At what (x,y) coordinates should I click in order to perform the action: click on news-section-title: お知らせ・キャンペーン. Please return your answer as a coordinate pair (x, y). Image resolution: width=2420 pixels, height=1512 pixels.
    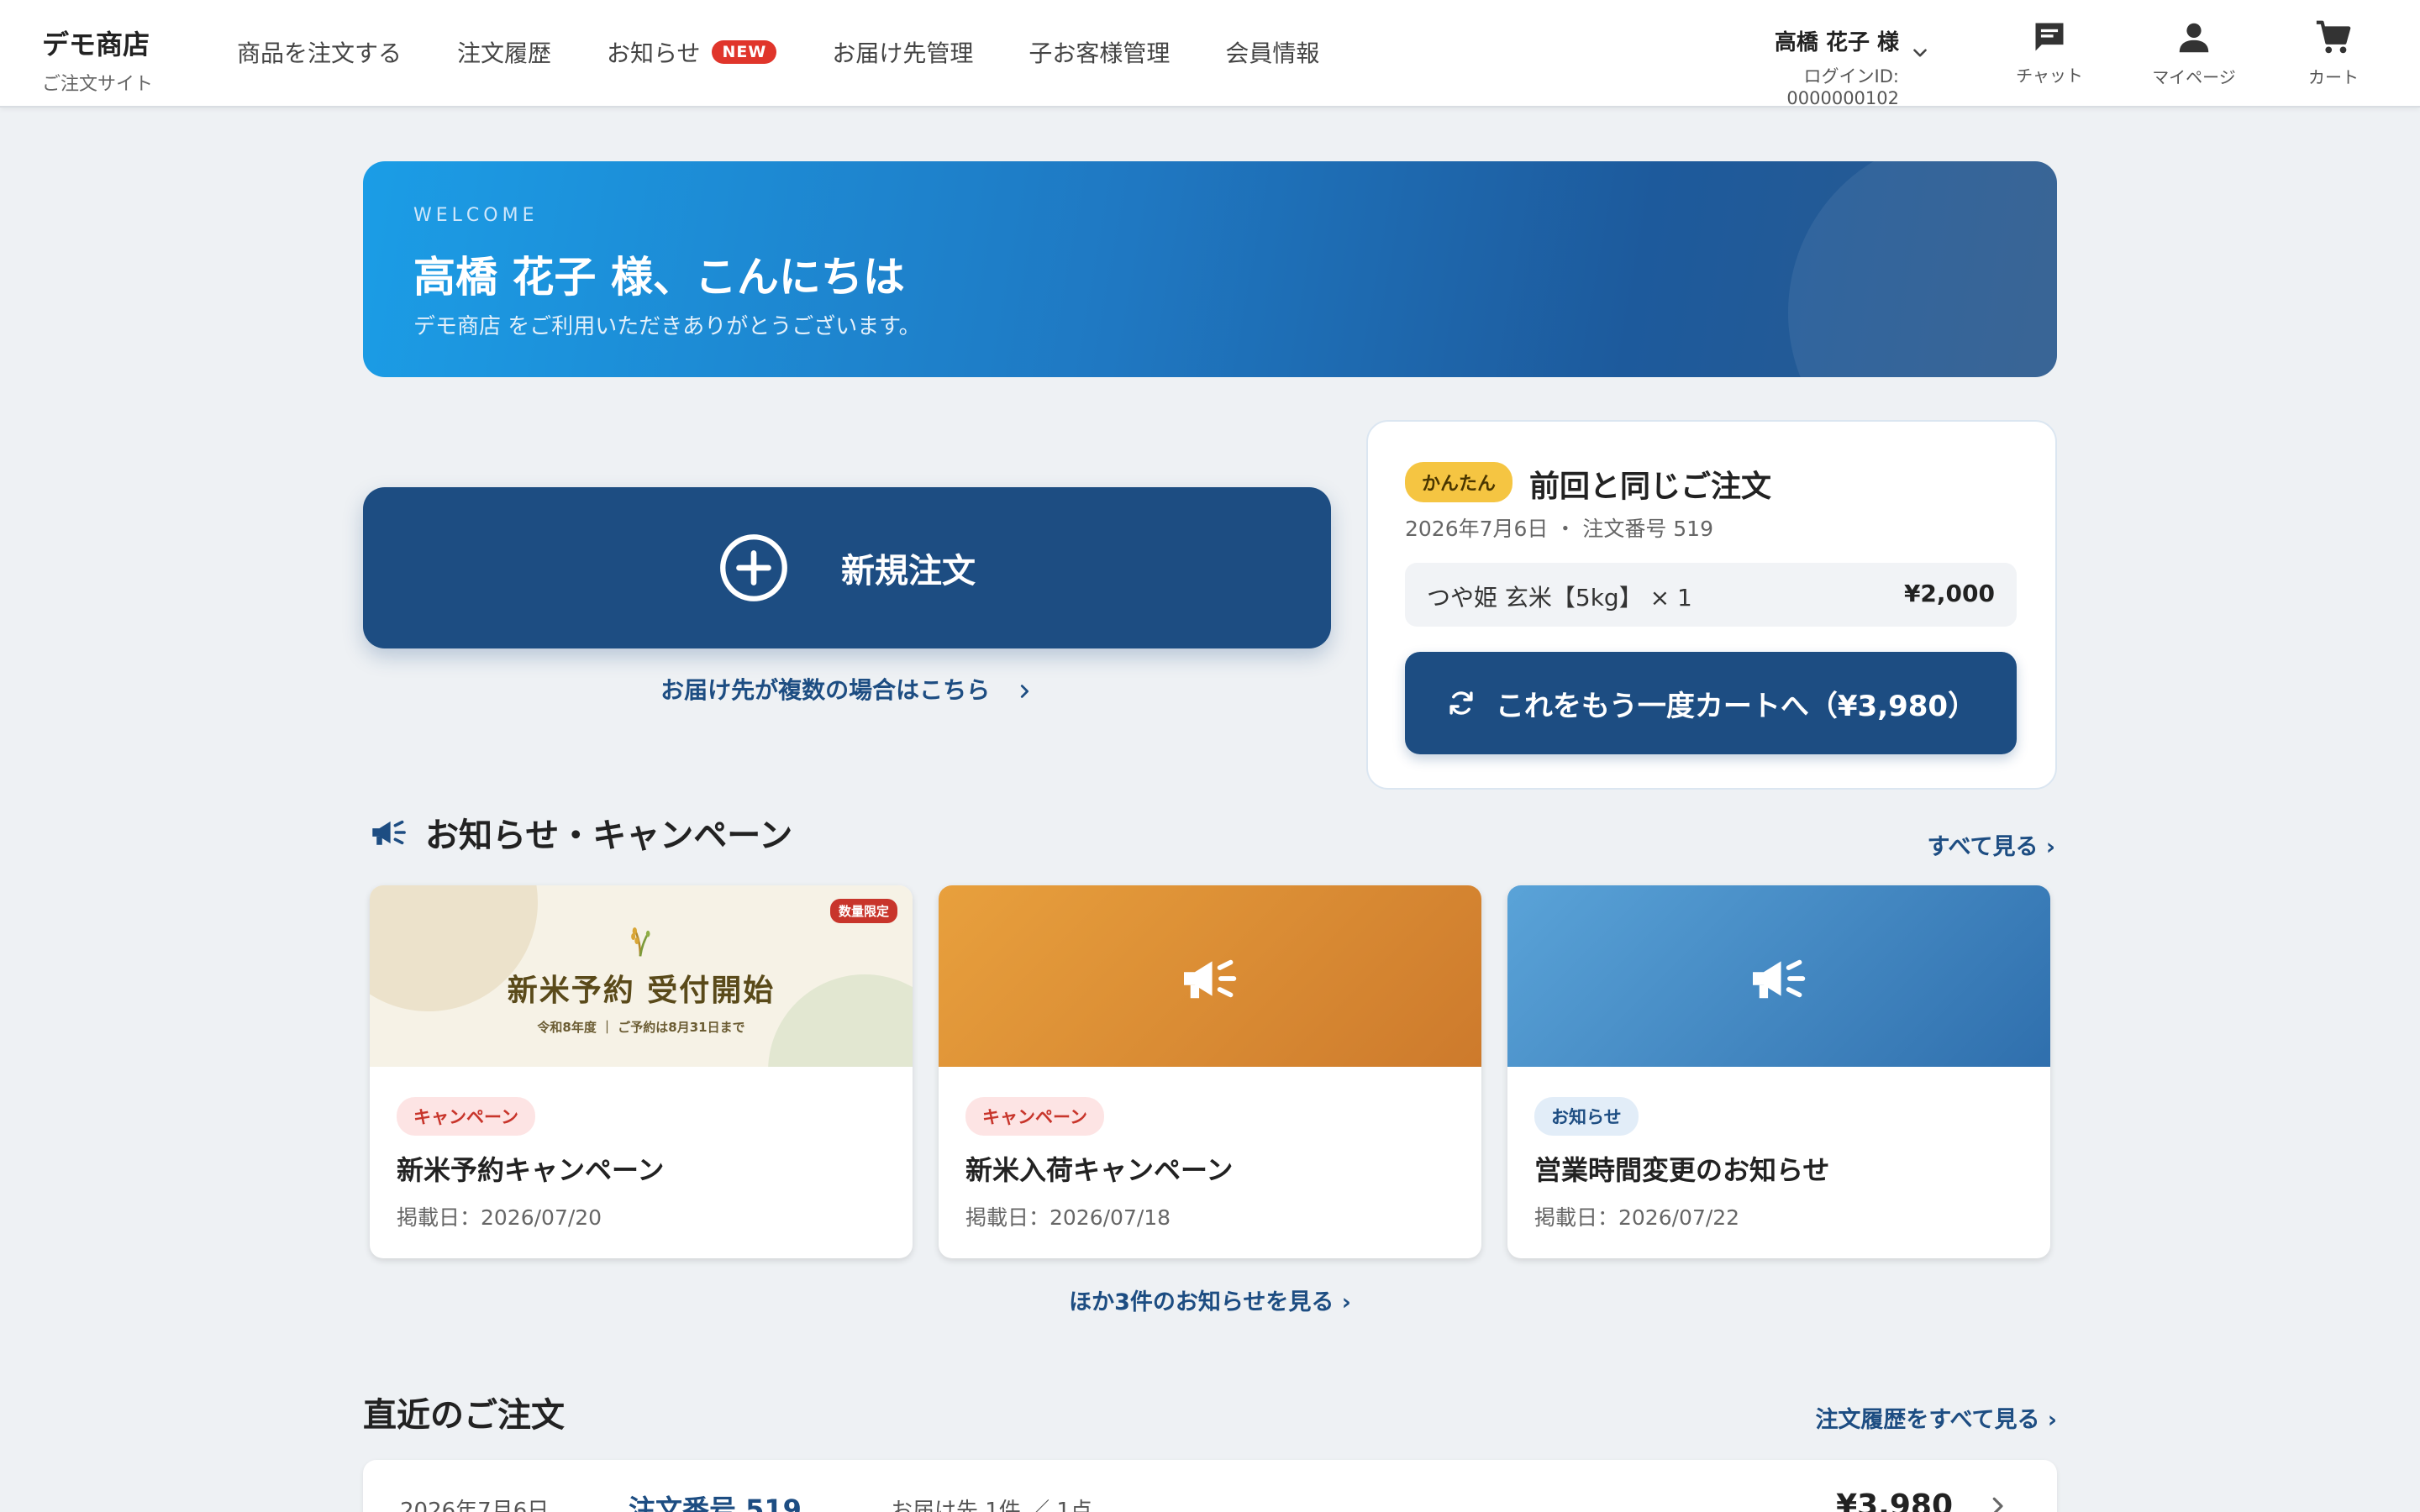
    Looking at the image, I should click on (609, 835).